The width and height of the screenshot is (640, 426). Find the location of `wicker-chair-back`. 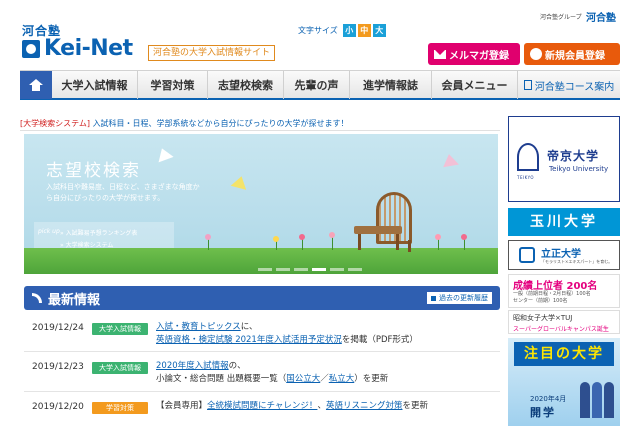

wicker-chair-back is located at coordinates (394, 218).